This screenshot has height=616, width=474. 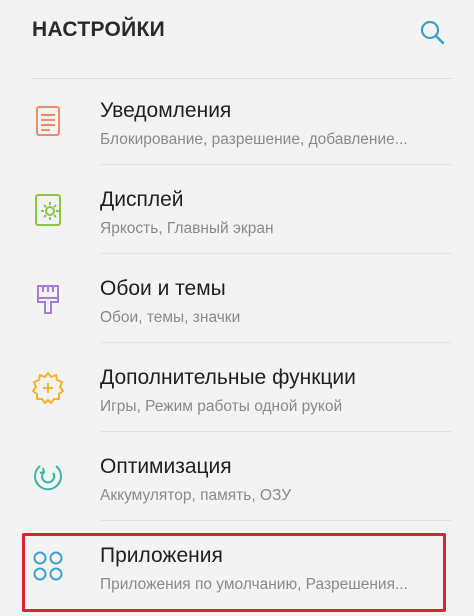 I want to click on settings-item-subtitle: Обои, темы, значки, so click(x=170, y=317).